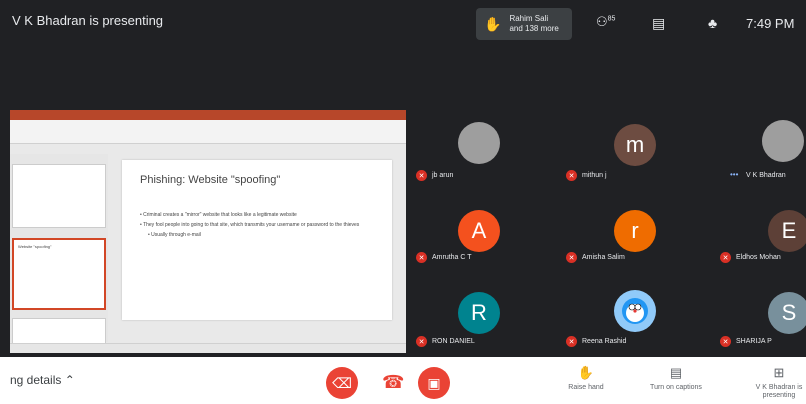  Describe the element at coordinates (594, 175) in the screenshot. I see `participant-name: mithun j` at that location.